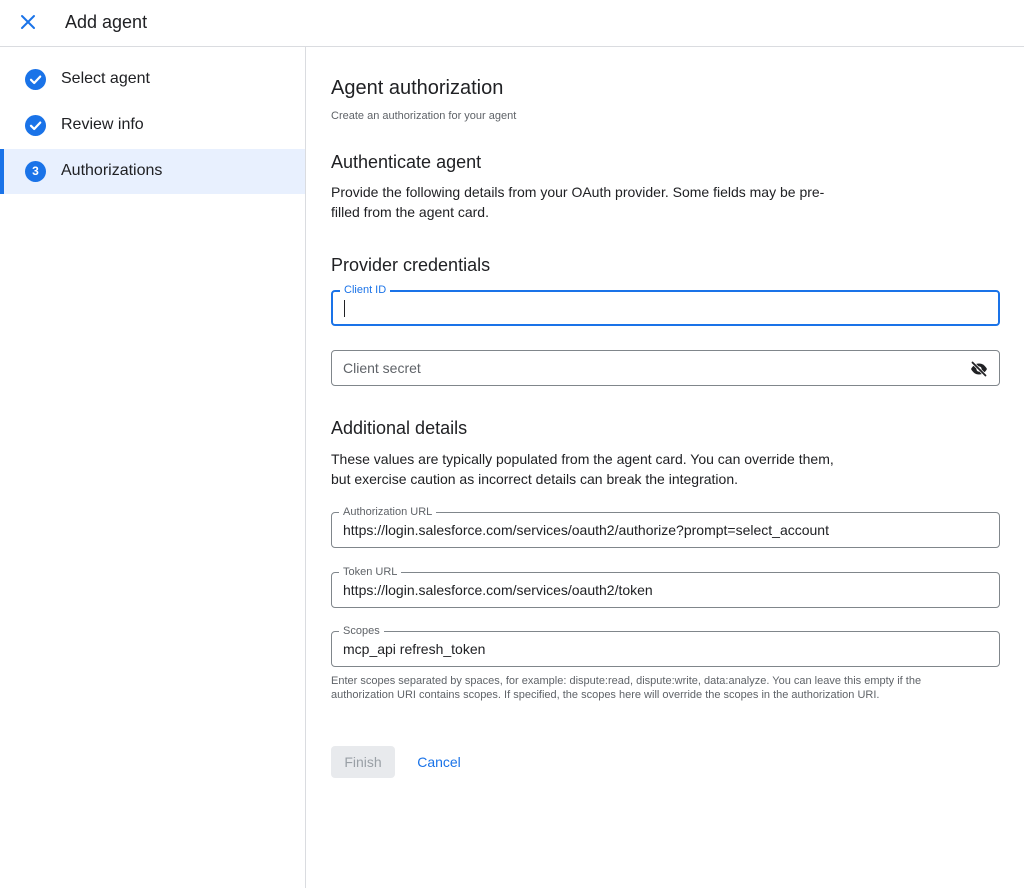 The height and width of the screenshot is (888, 1024). I want to click on page-title: Add agent, so click(106, 22).